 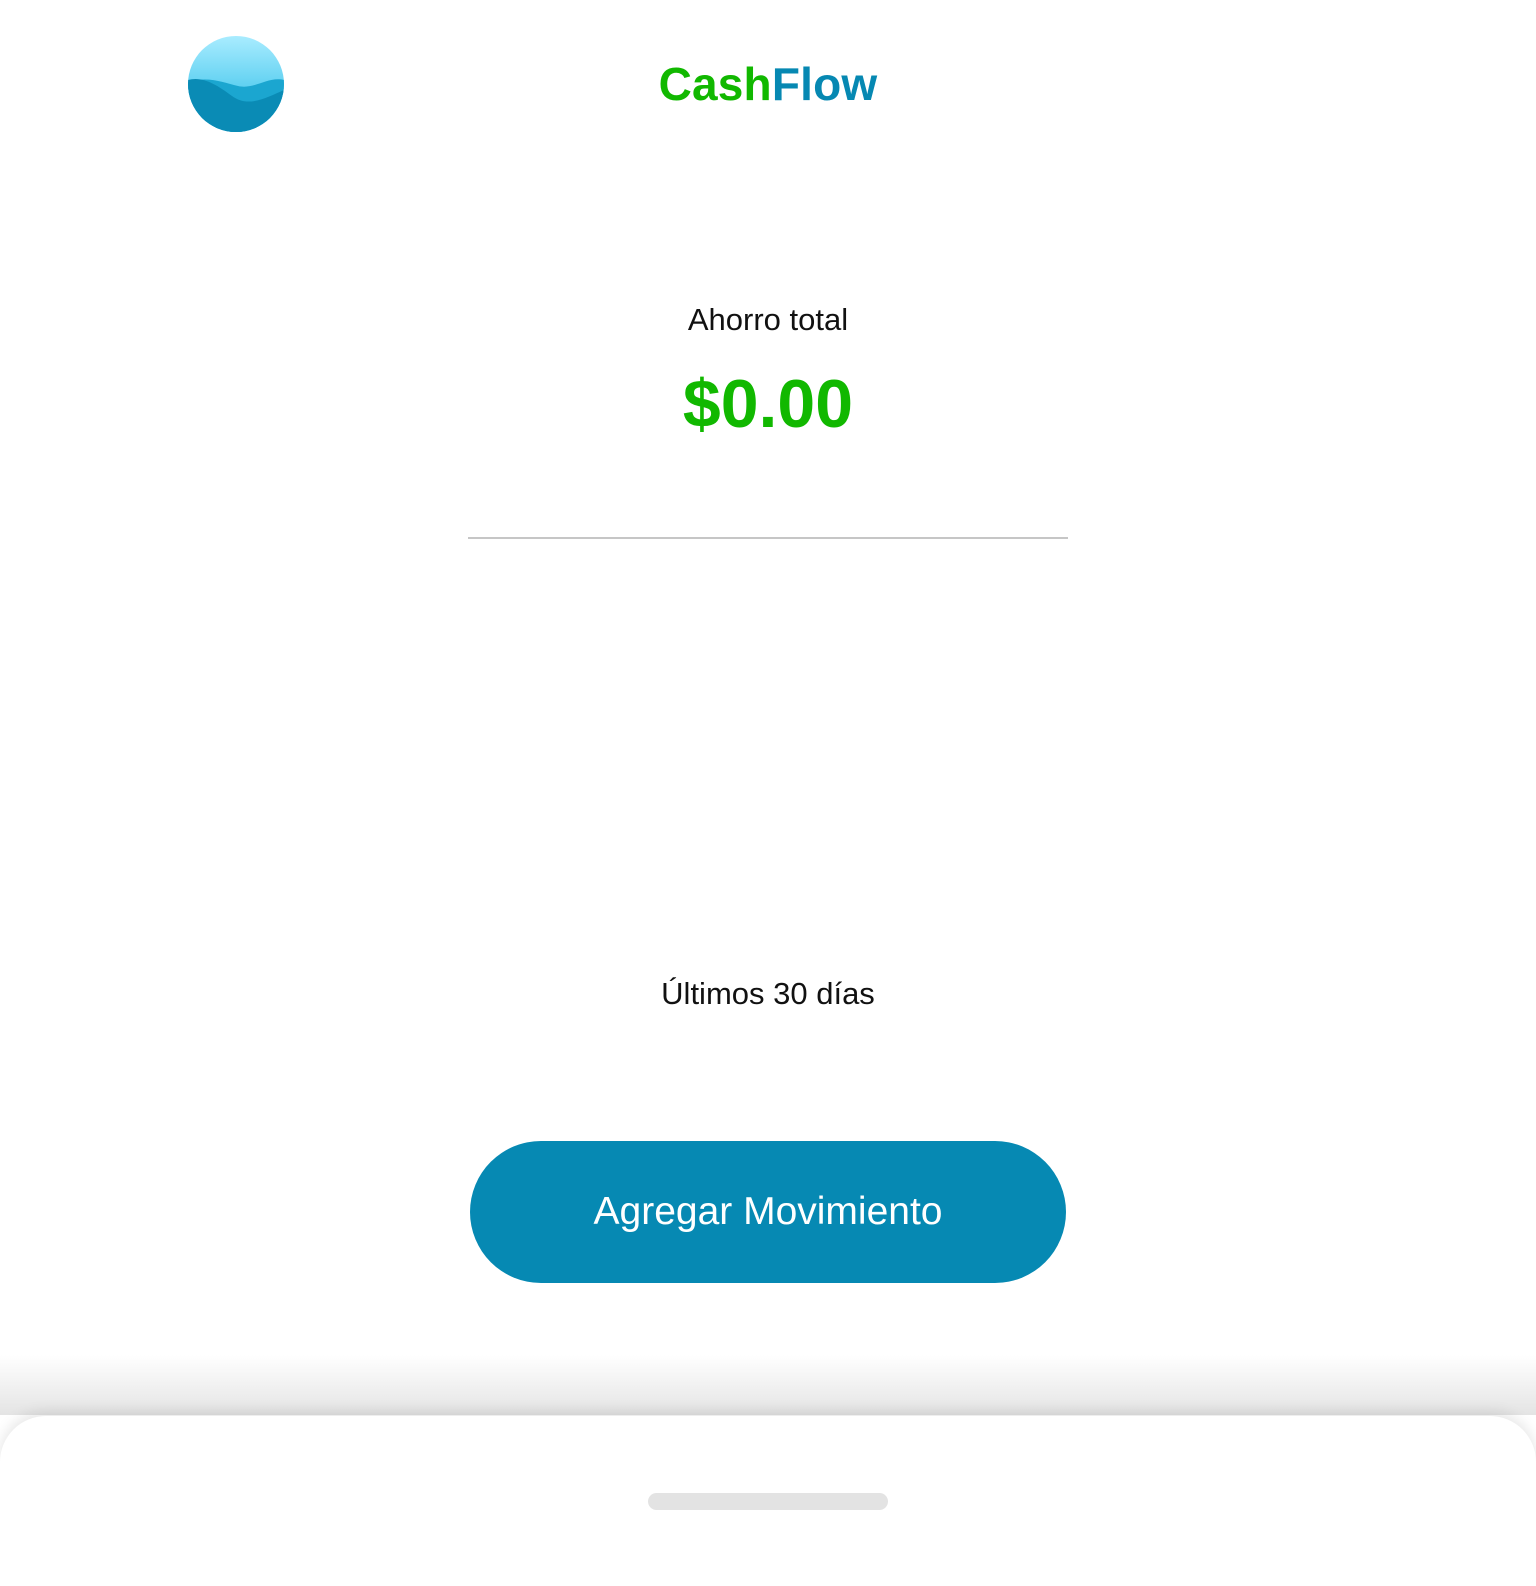 What do you see at coordinates (768, 993) in the screenshot?
I see `period-label: Últimos 30 días` at bounding box center [768, 993].